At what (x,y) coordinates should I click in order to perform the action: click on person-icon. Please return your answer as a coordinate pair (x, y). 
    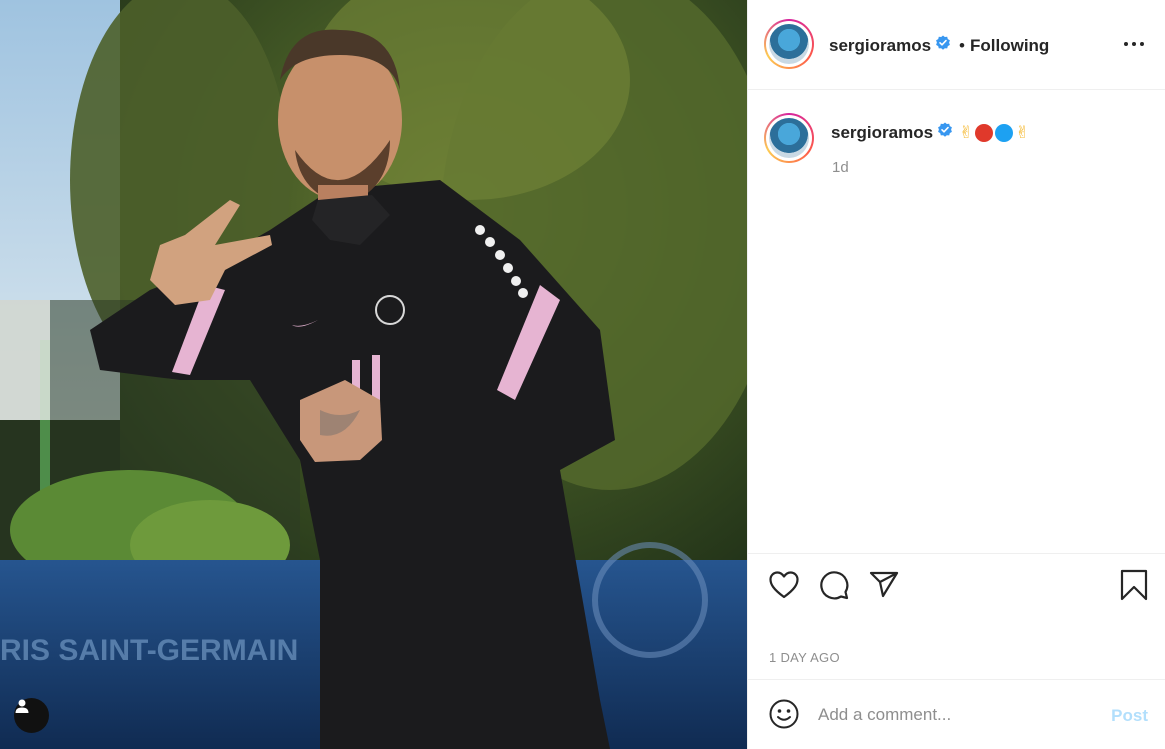
    Looking at the image, I should click on (22, 706).